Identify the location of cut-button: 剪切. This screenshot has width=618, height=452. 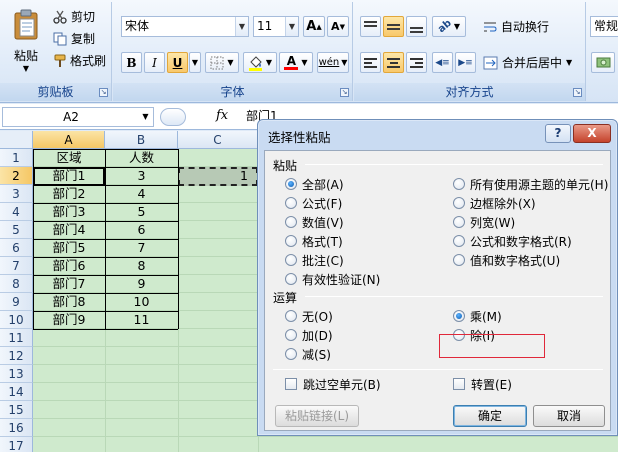
(80, 16).